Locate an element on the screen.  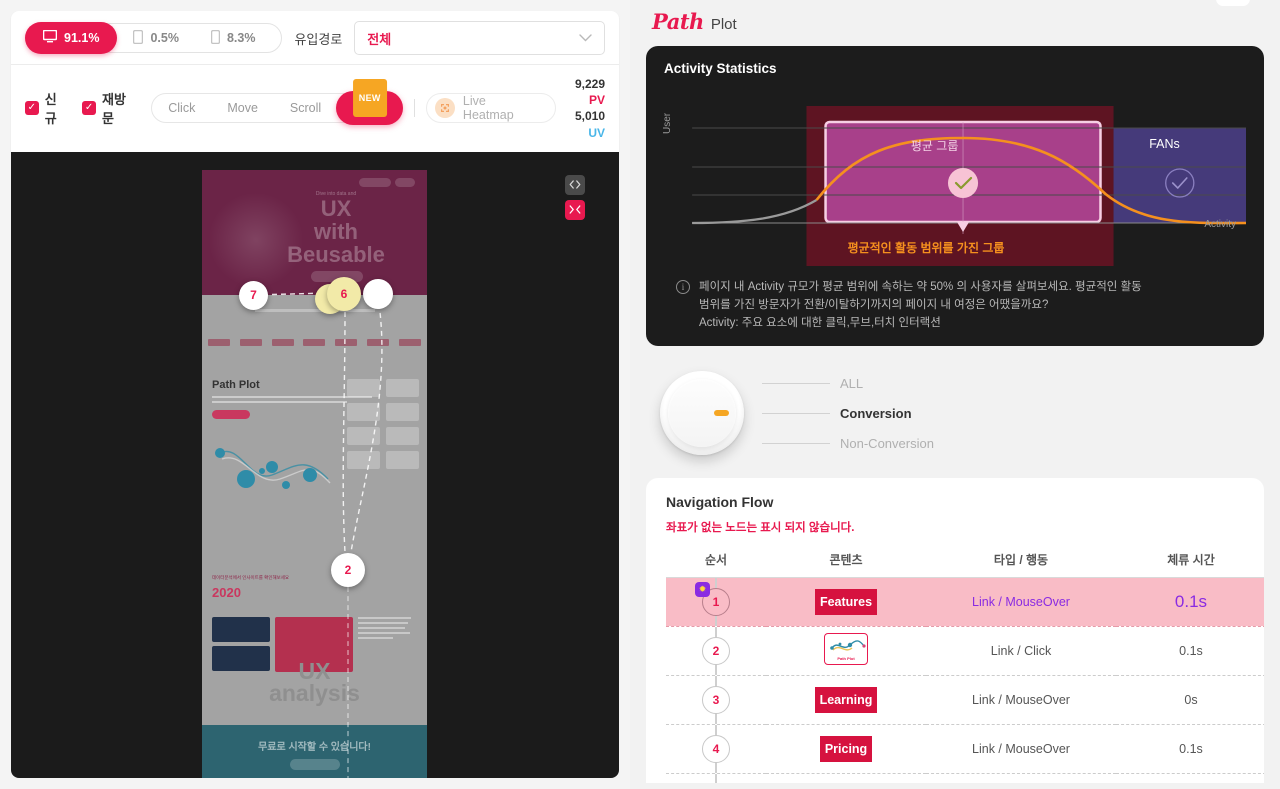
chart-region-label-average: 평균 그룹 is located at coordinates (934, 146).